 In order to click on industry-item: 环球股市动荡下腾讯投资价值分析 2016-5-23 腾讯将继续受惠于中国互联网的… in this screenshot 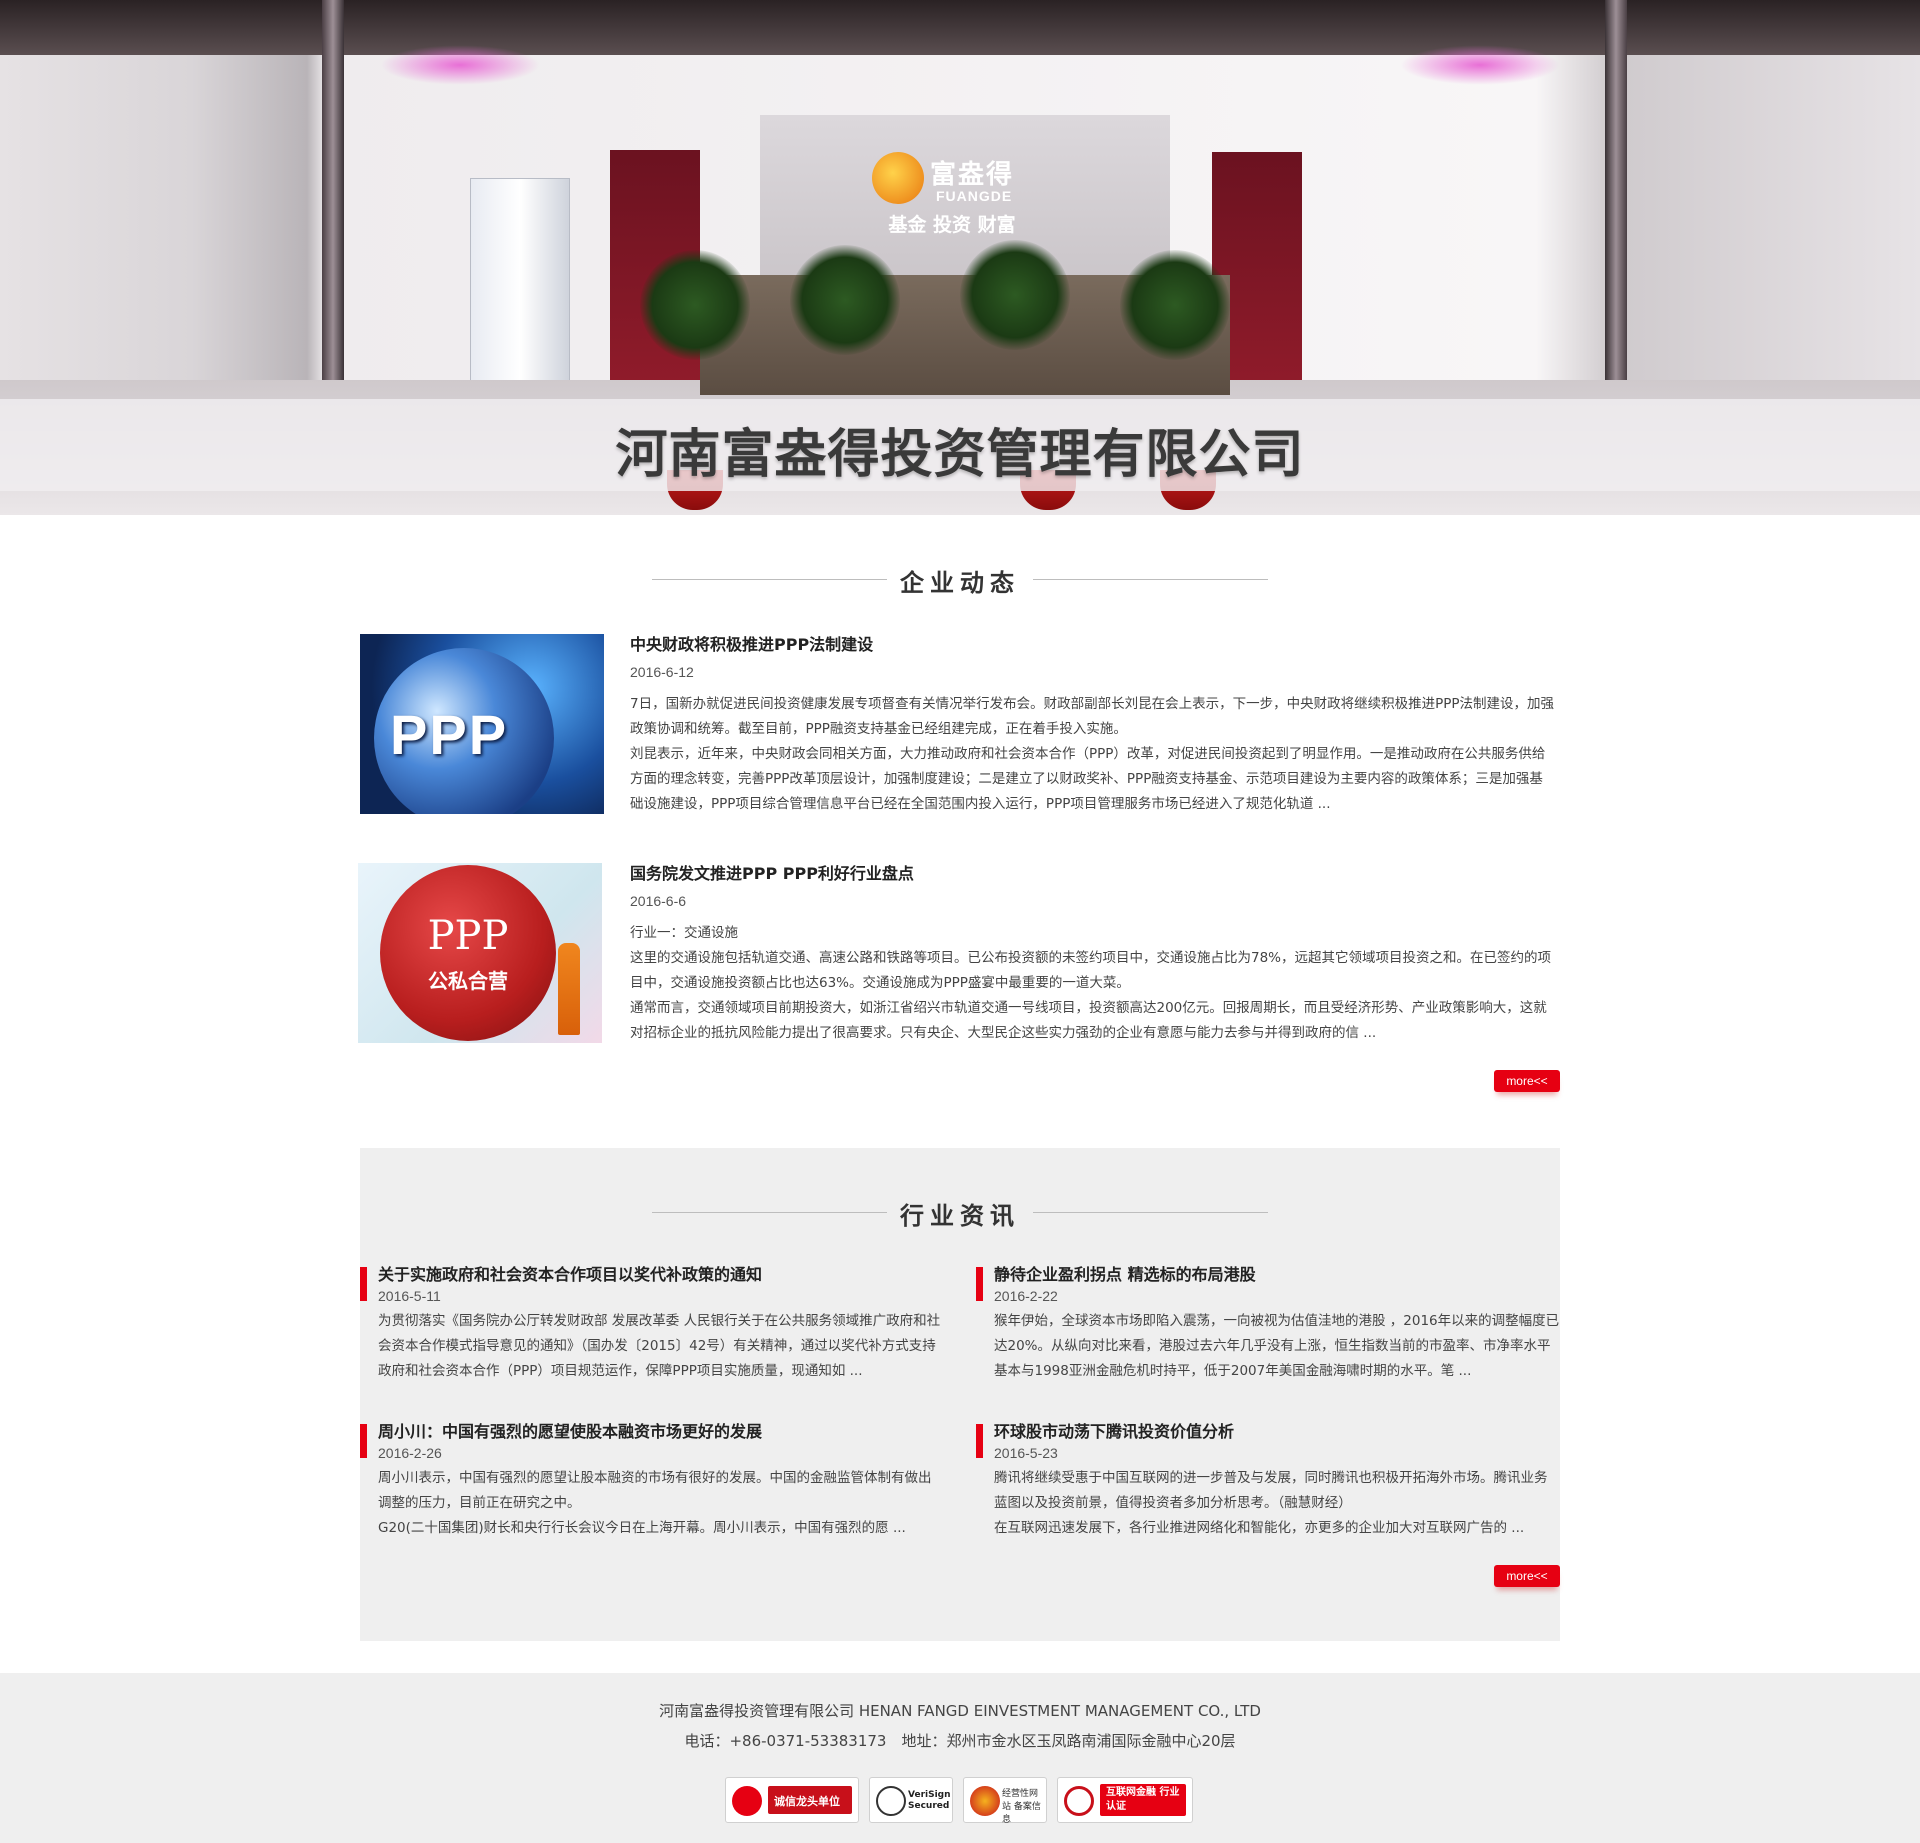, I will do `click(1266, 1494)`.